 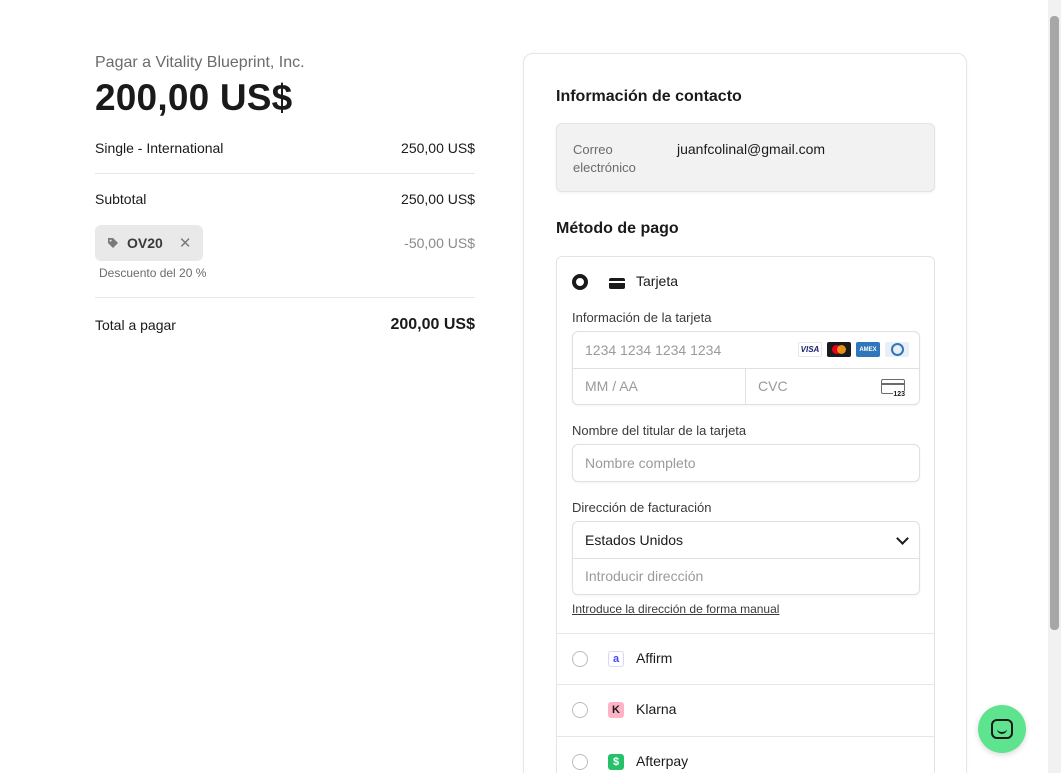 I want to click on chat-icon, so click(x=1002, y=729).